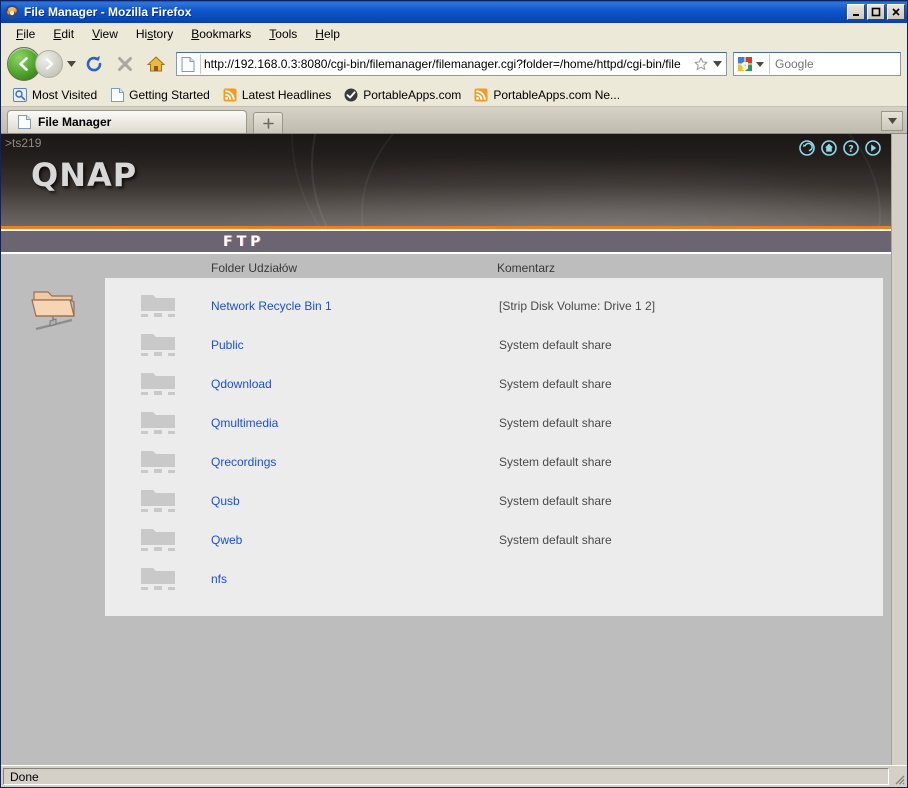 Image resolution: width=908 pixels, height=788 pixels. I want to click on back-forward-group, so click(42, 64).